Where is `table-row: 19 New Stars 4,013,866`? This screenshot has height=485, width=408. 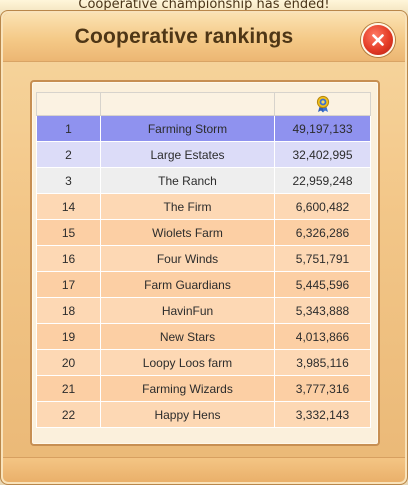
table-row: 19 New Stars 4,013,866 is located at coordinates (203, 336).